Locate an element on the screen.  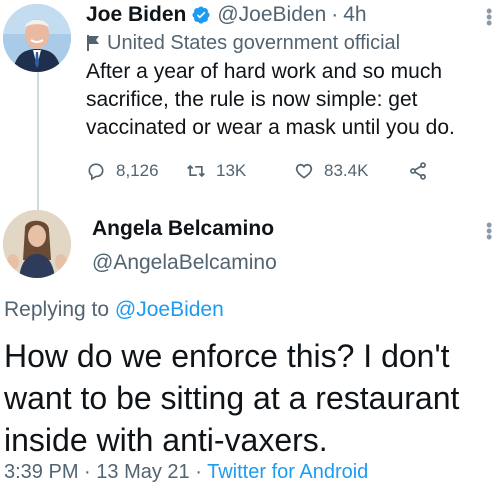
retweet-icon is located at coordinates (196, 171).